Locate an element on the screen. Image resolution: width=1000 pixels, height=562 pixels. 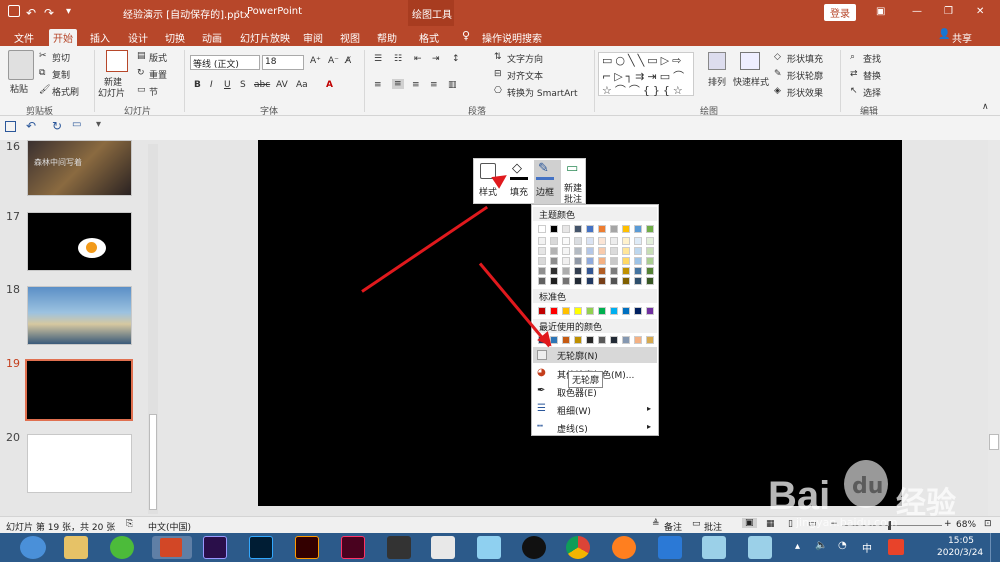
arrange-button: 排列 is located at coordinates (717, 81).